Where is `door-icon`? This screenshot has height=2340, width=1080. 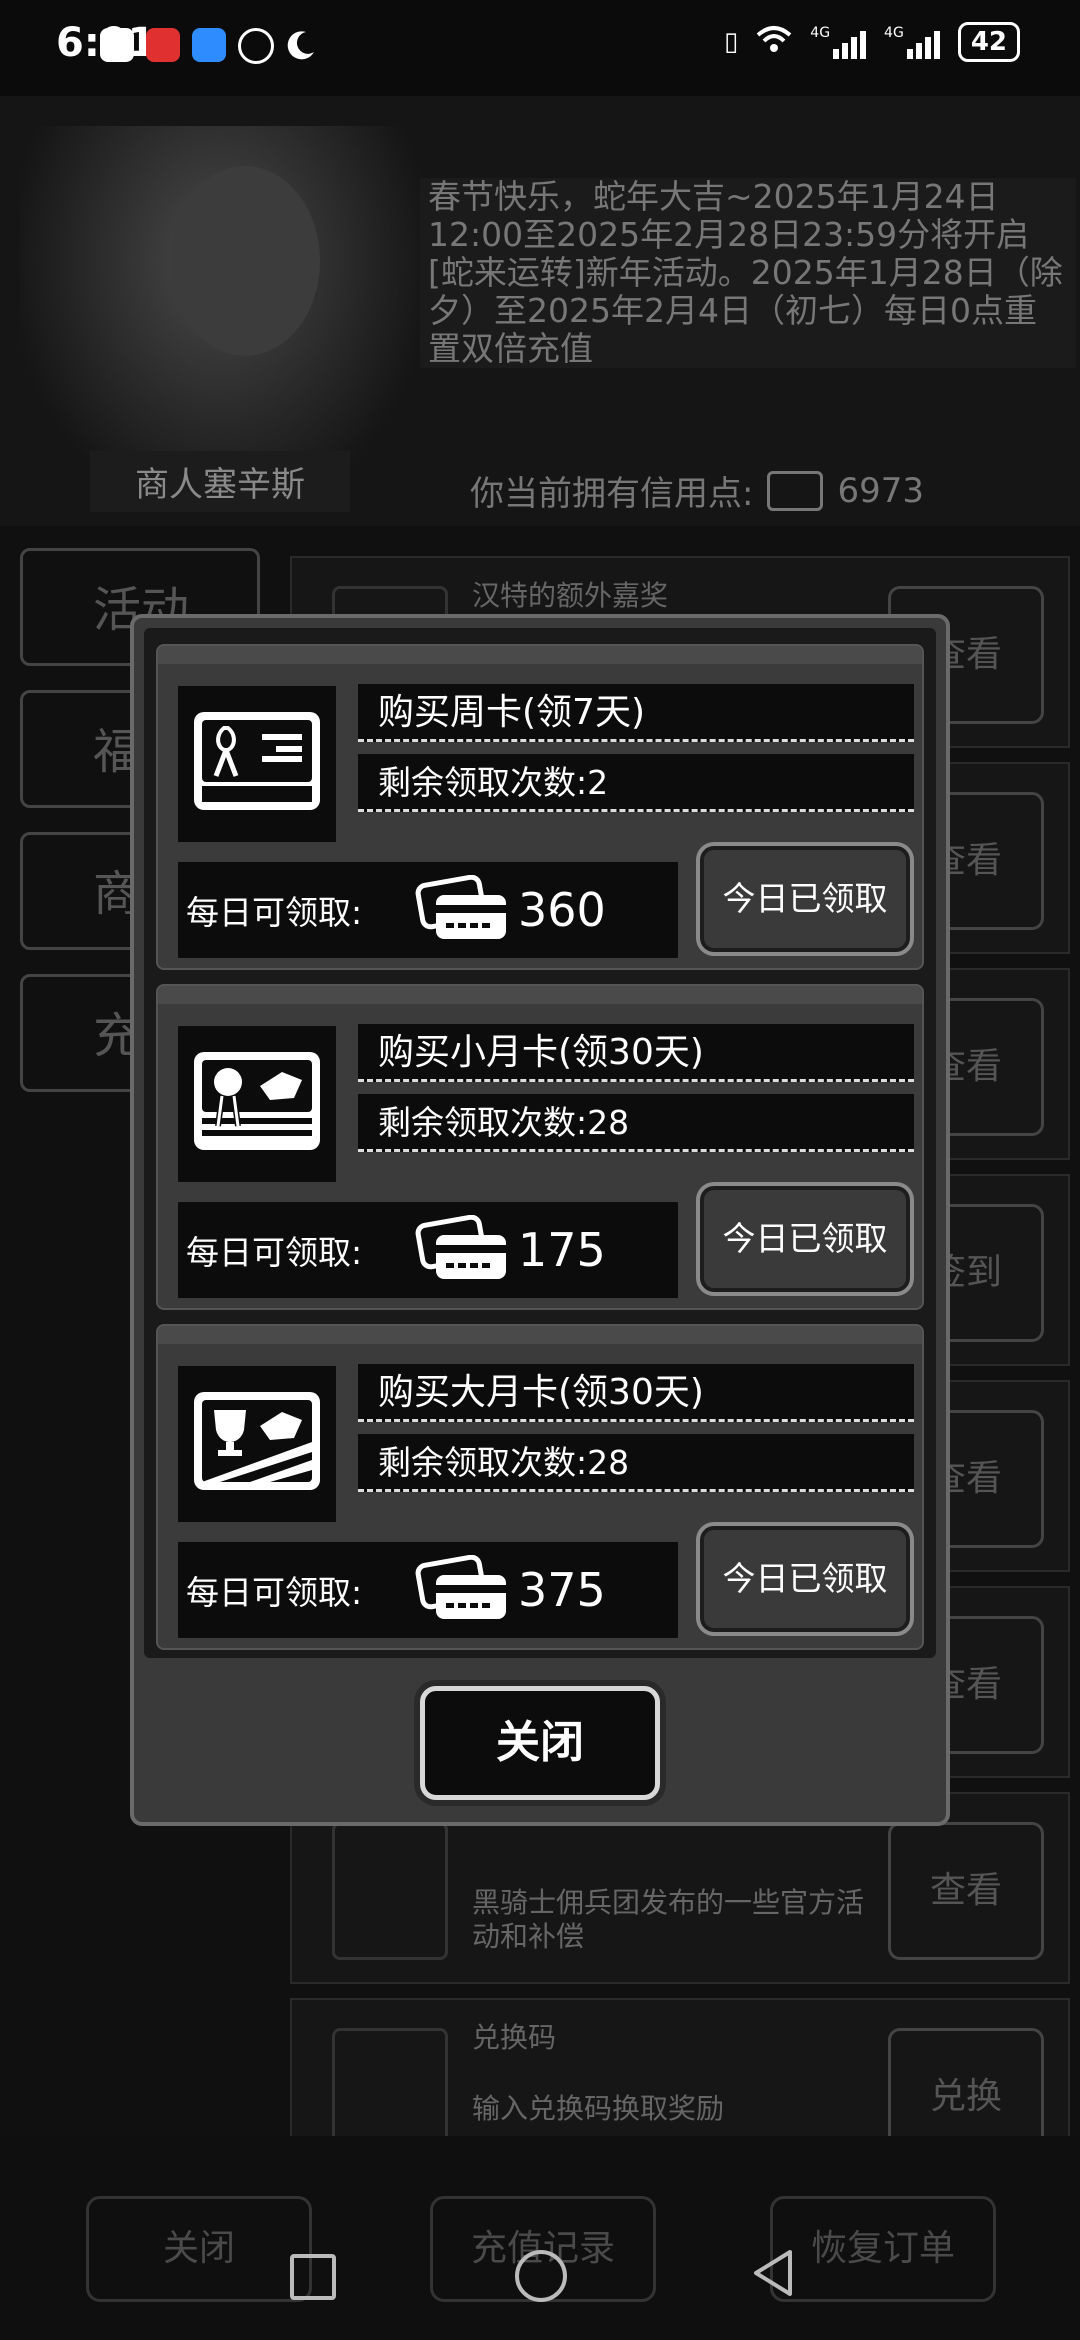 door-icon is located at coordinates (390, 1891).